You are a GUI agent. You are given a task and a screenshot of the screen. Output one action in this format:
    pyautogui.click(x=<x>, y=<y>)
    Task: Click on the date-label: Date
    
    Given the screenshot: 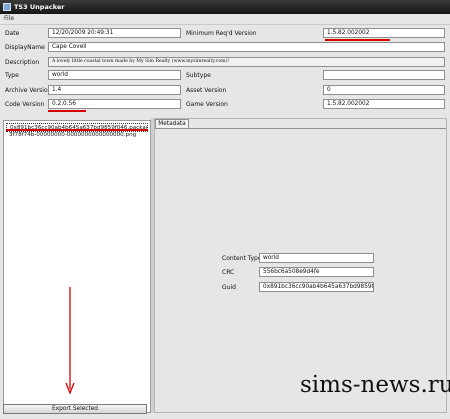 What is the action you would take?
    pyautogui.click(x=12, y=33)
    